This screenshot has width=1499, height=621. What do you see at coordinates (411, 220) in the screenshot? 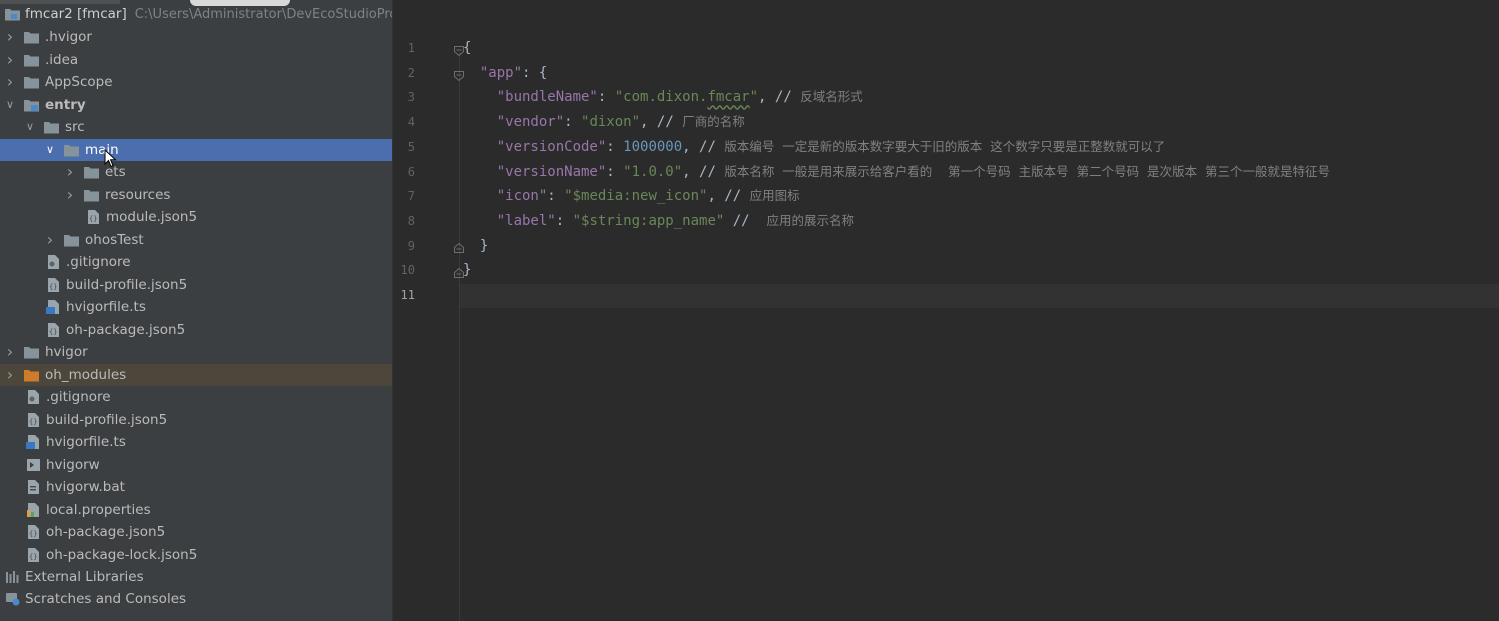
I see `line-number: 8` at bounding box center [411, 220].